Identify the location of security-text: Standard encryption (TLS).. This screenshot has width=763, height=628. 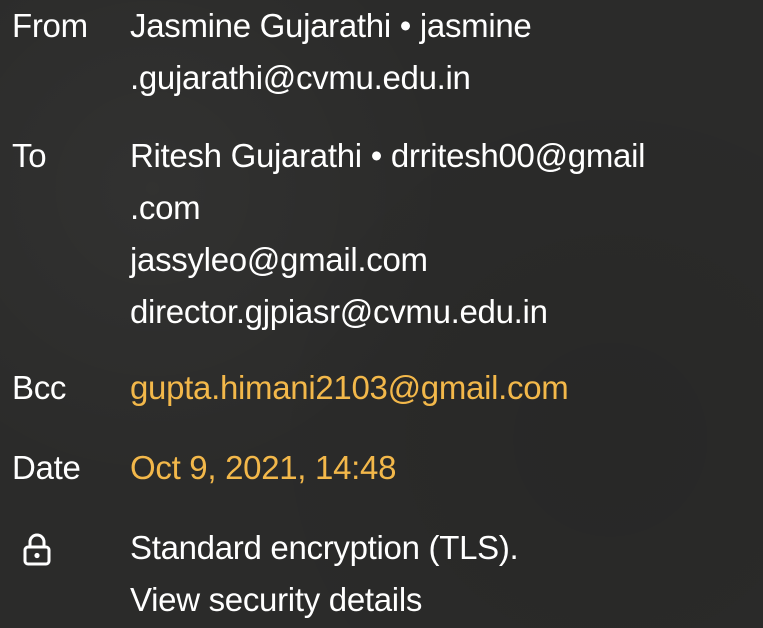
(324, 547).